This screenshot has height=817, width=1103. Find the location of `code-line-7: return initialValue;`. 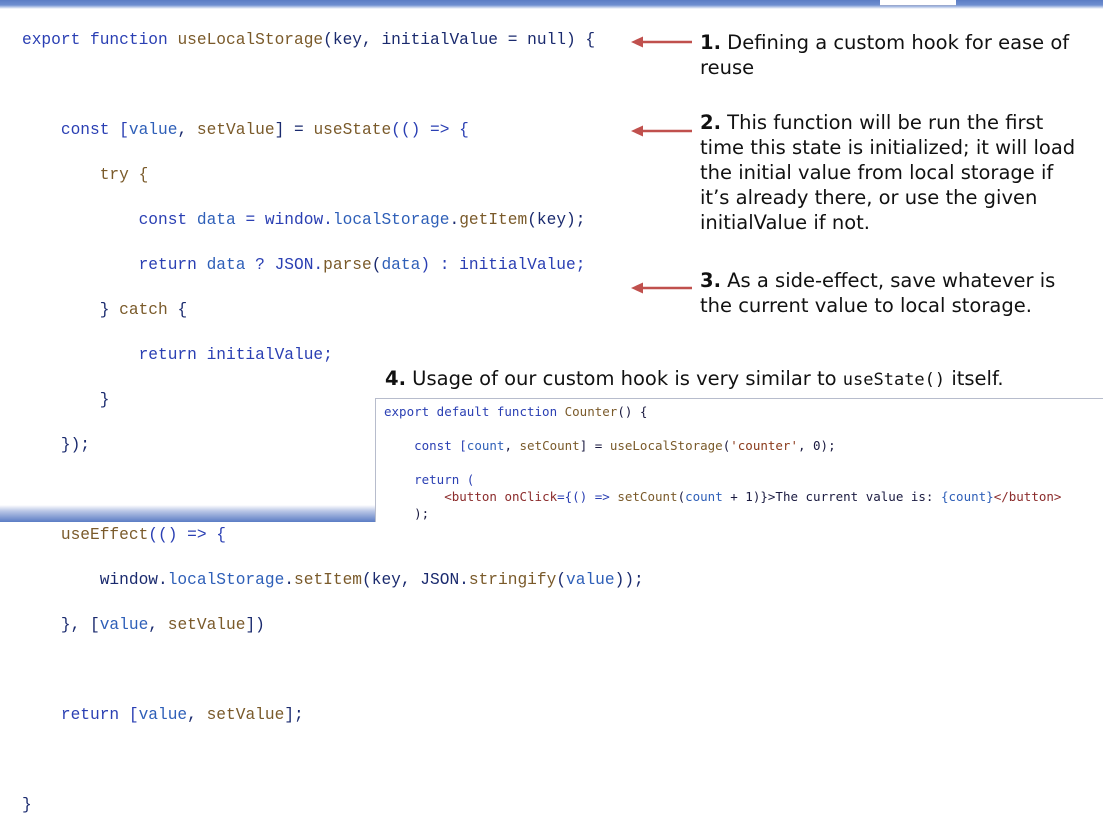

code-line-7: return initialValue; is located at coordinates (333, 355).